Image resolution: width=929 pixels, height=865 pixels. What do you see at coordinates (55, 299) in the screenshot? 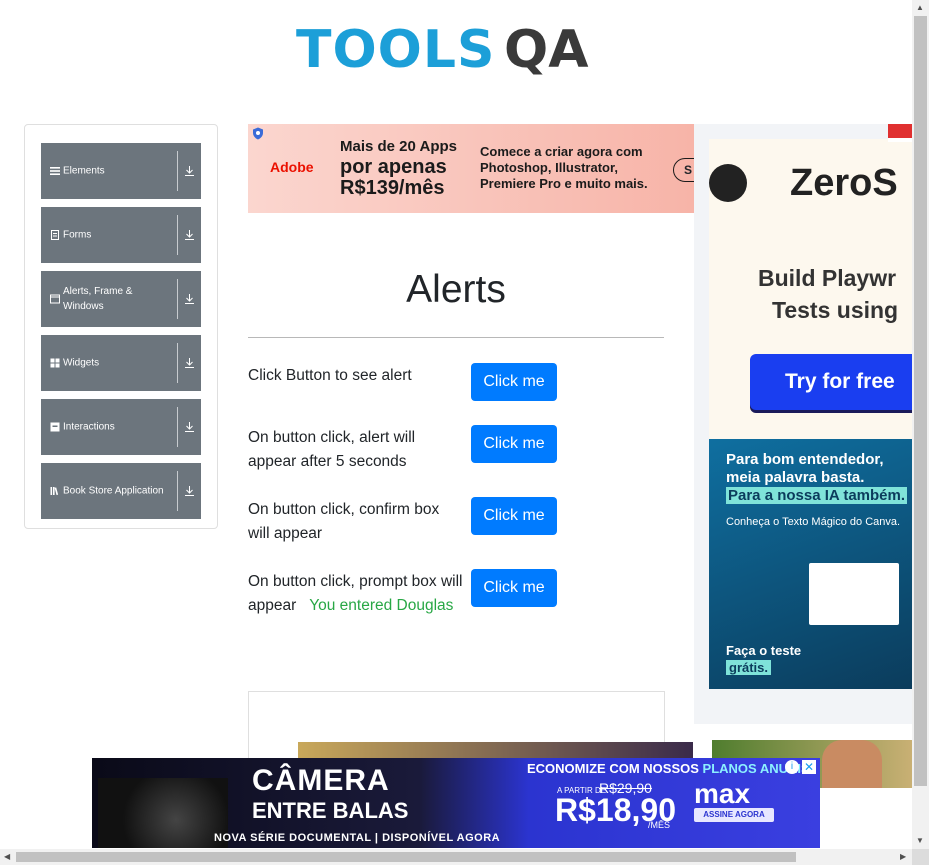
I see `window-icon` at bounding box center [55, 299].